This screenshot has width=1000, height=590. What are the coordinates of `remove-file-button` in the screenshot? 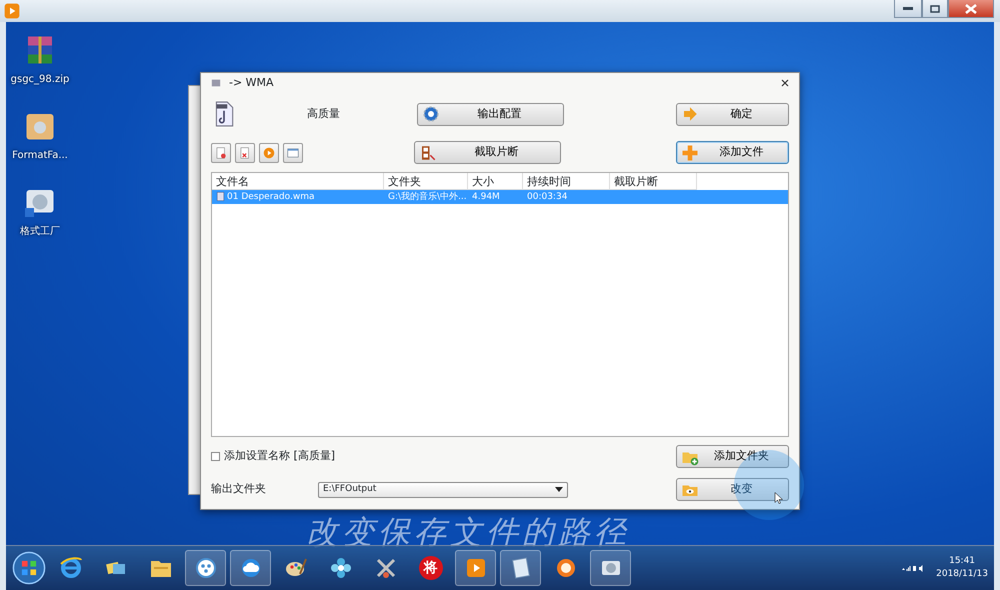 It's located at (245, 152).